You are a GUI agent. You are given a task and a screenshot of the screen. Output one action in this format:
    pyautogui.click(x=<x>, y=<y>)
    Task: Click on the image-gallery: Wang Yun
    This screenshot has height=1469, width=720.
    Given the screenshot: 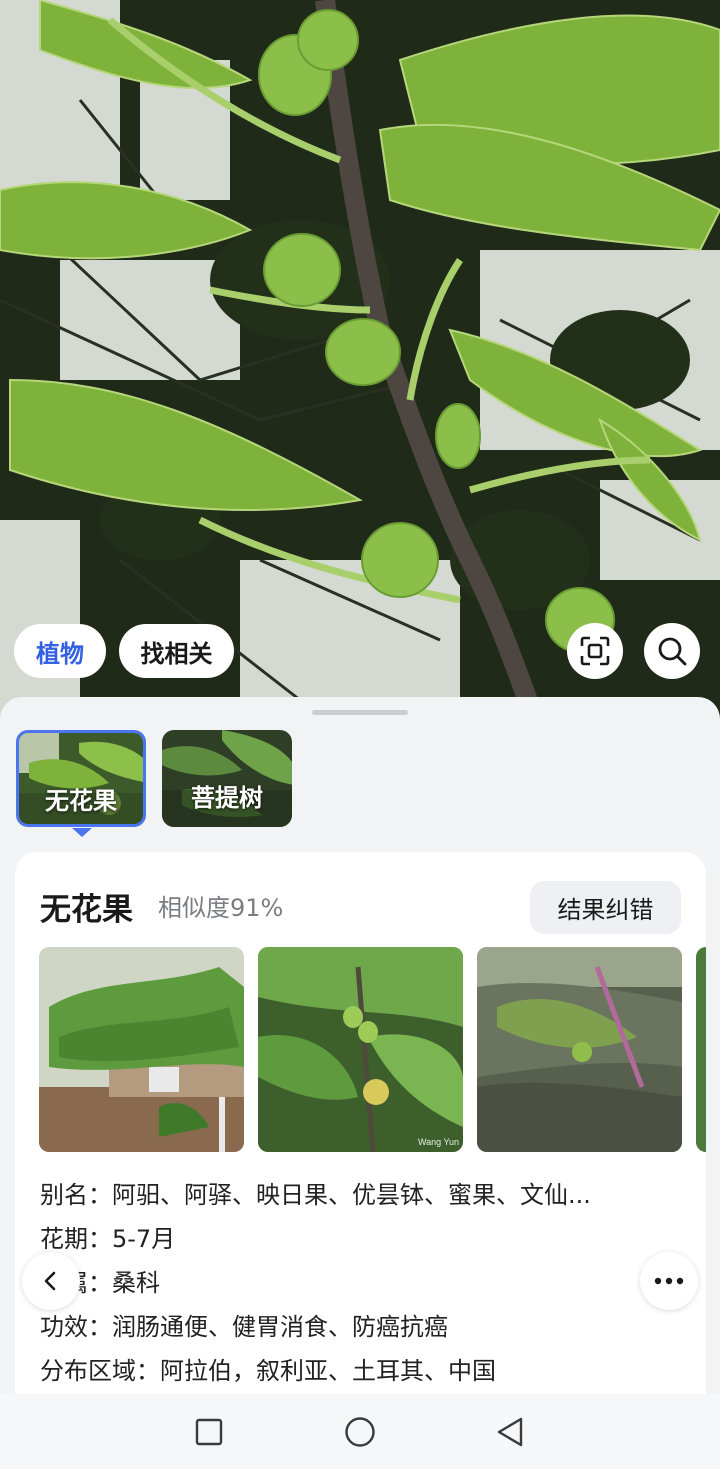 What is the action you would take?
    pyautogui.click(x=372, y=1050)
    